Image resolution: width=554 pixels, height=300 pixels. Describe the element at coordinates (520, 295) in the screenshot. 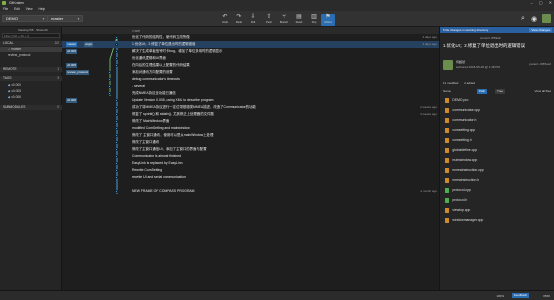

I see `feedback-button: Feedback` at that location.